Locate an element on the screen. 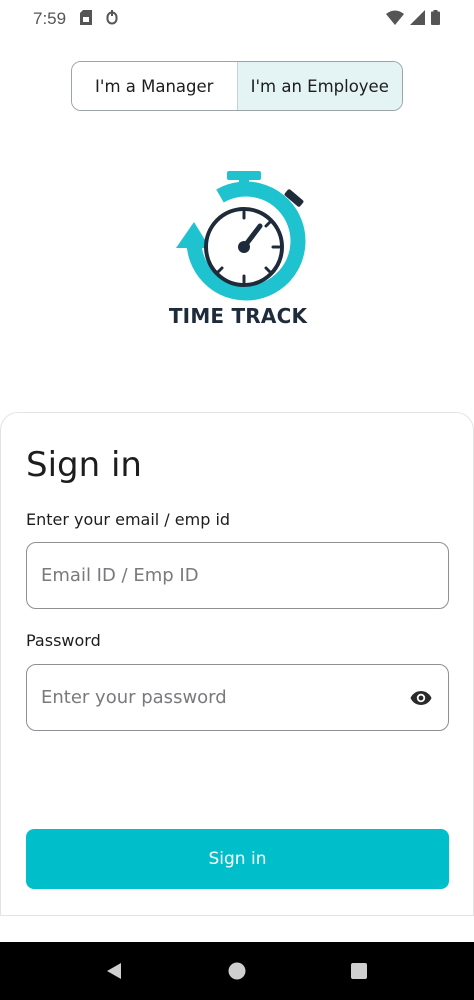 The height and width of the screenshot is (1000, 474). email-field-container is located at coordinates (237, 575).